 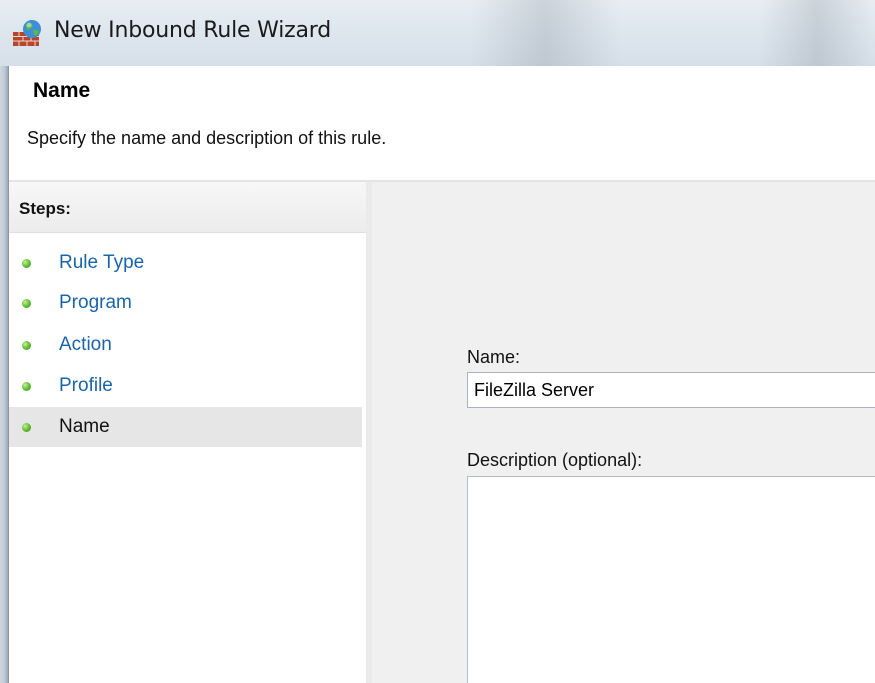 I want to click on step-label: Program, so click(x=95, y=303).